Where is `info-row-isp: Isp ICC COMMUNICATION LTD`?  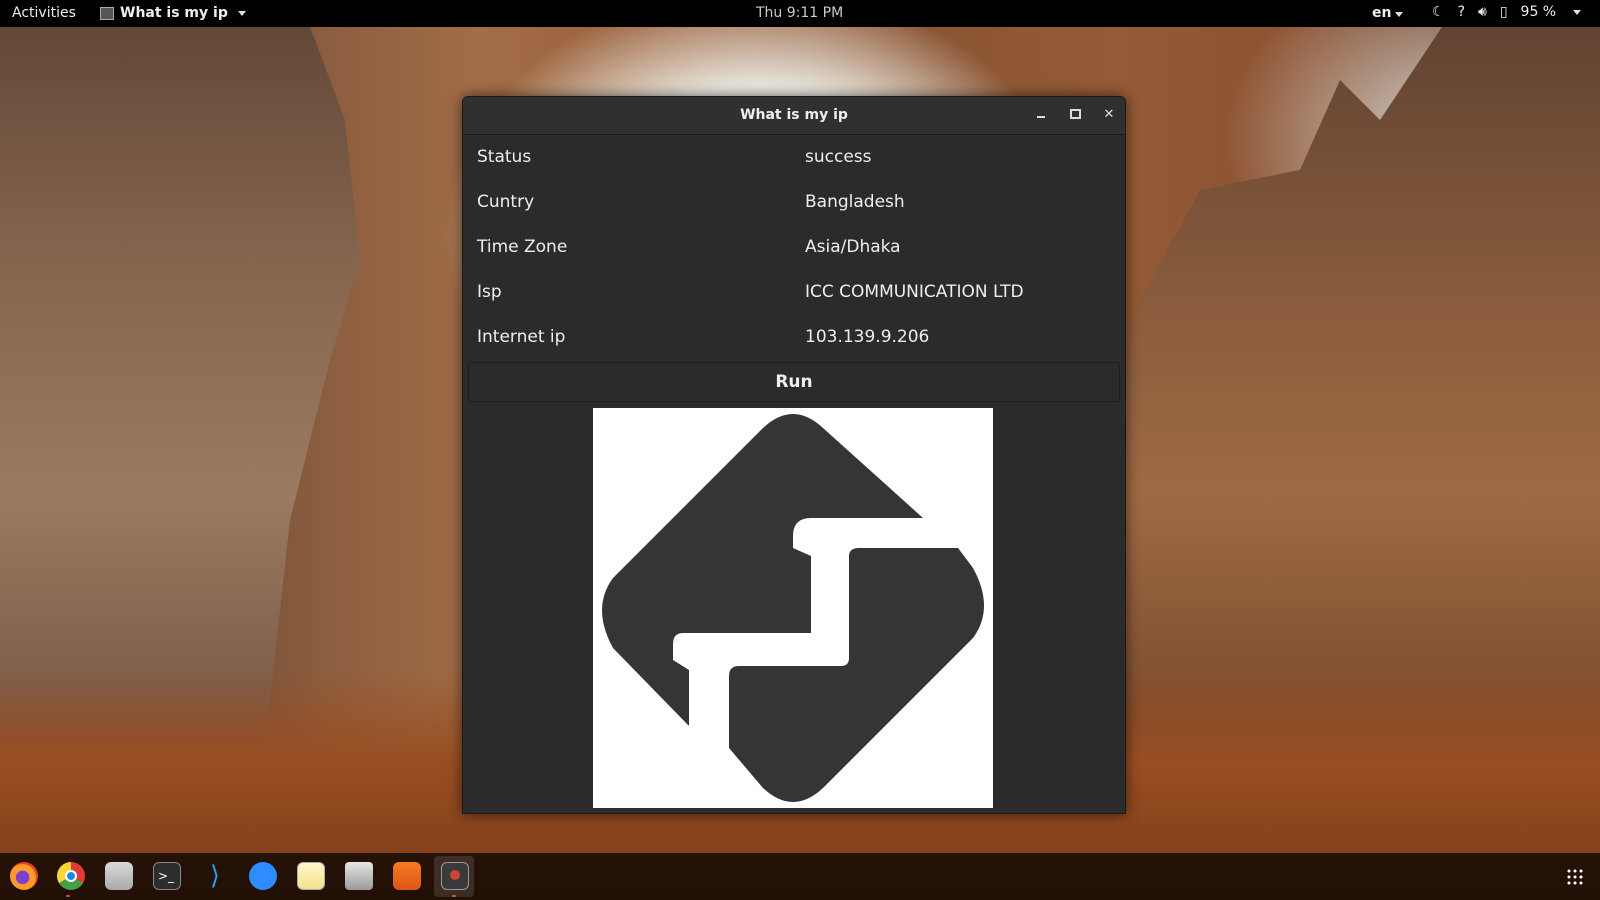
info-row-isp: Isp ICC COMMUNICATION LTD is located at coordinates (794, 292).